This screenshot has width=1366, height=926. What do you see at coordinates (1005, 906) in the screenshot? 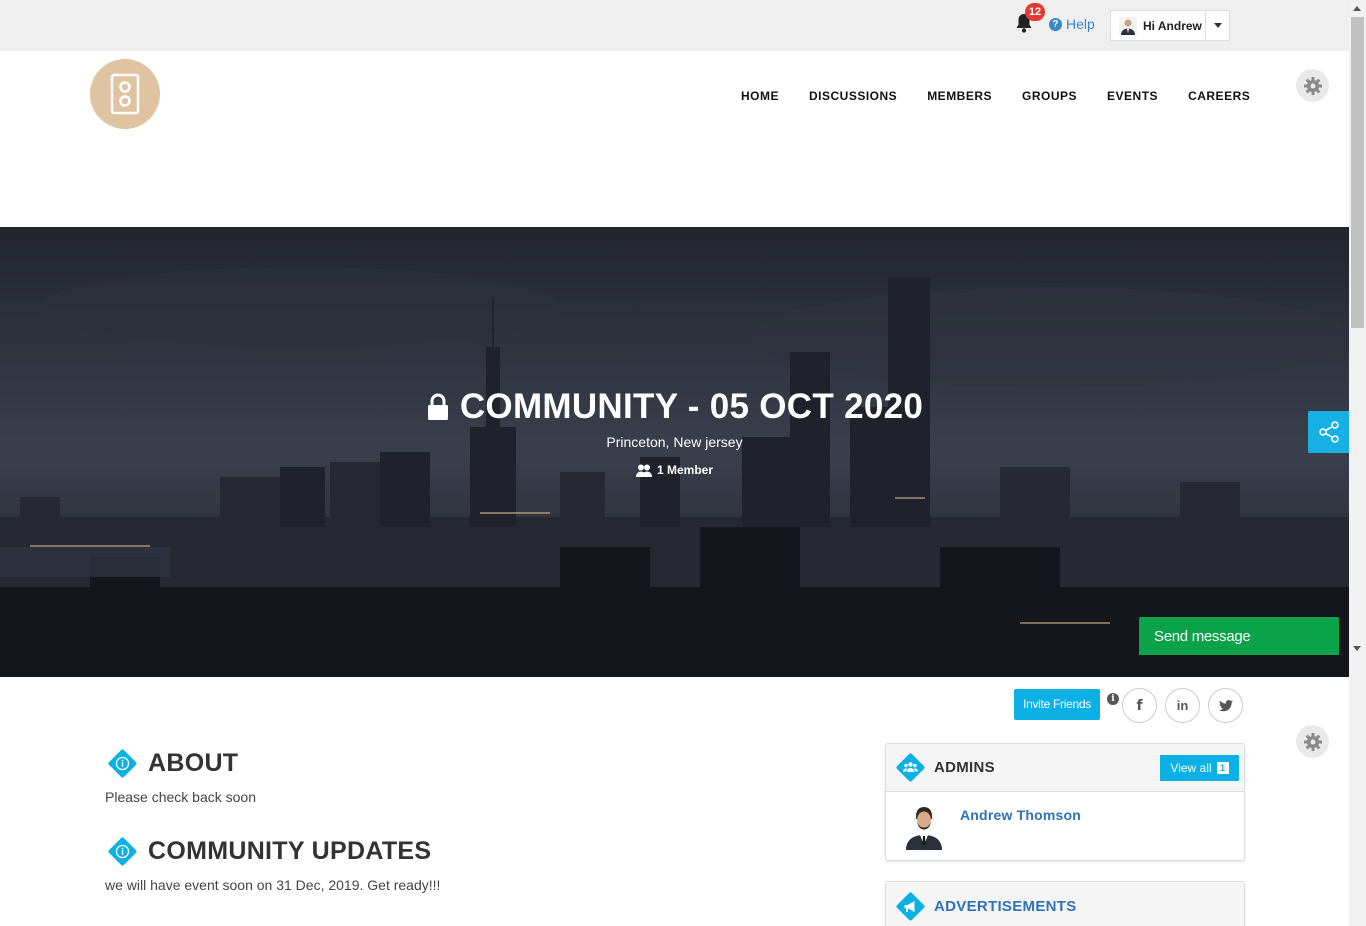
I see `advertisements-title: ADVERTISEMENTS` at bounding box center [1005, 906].